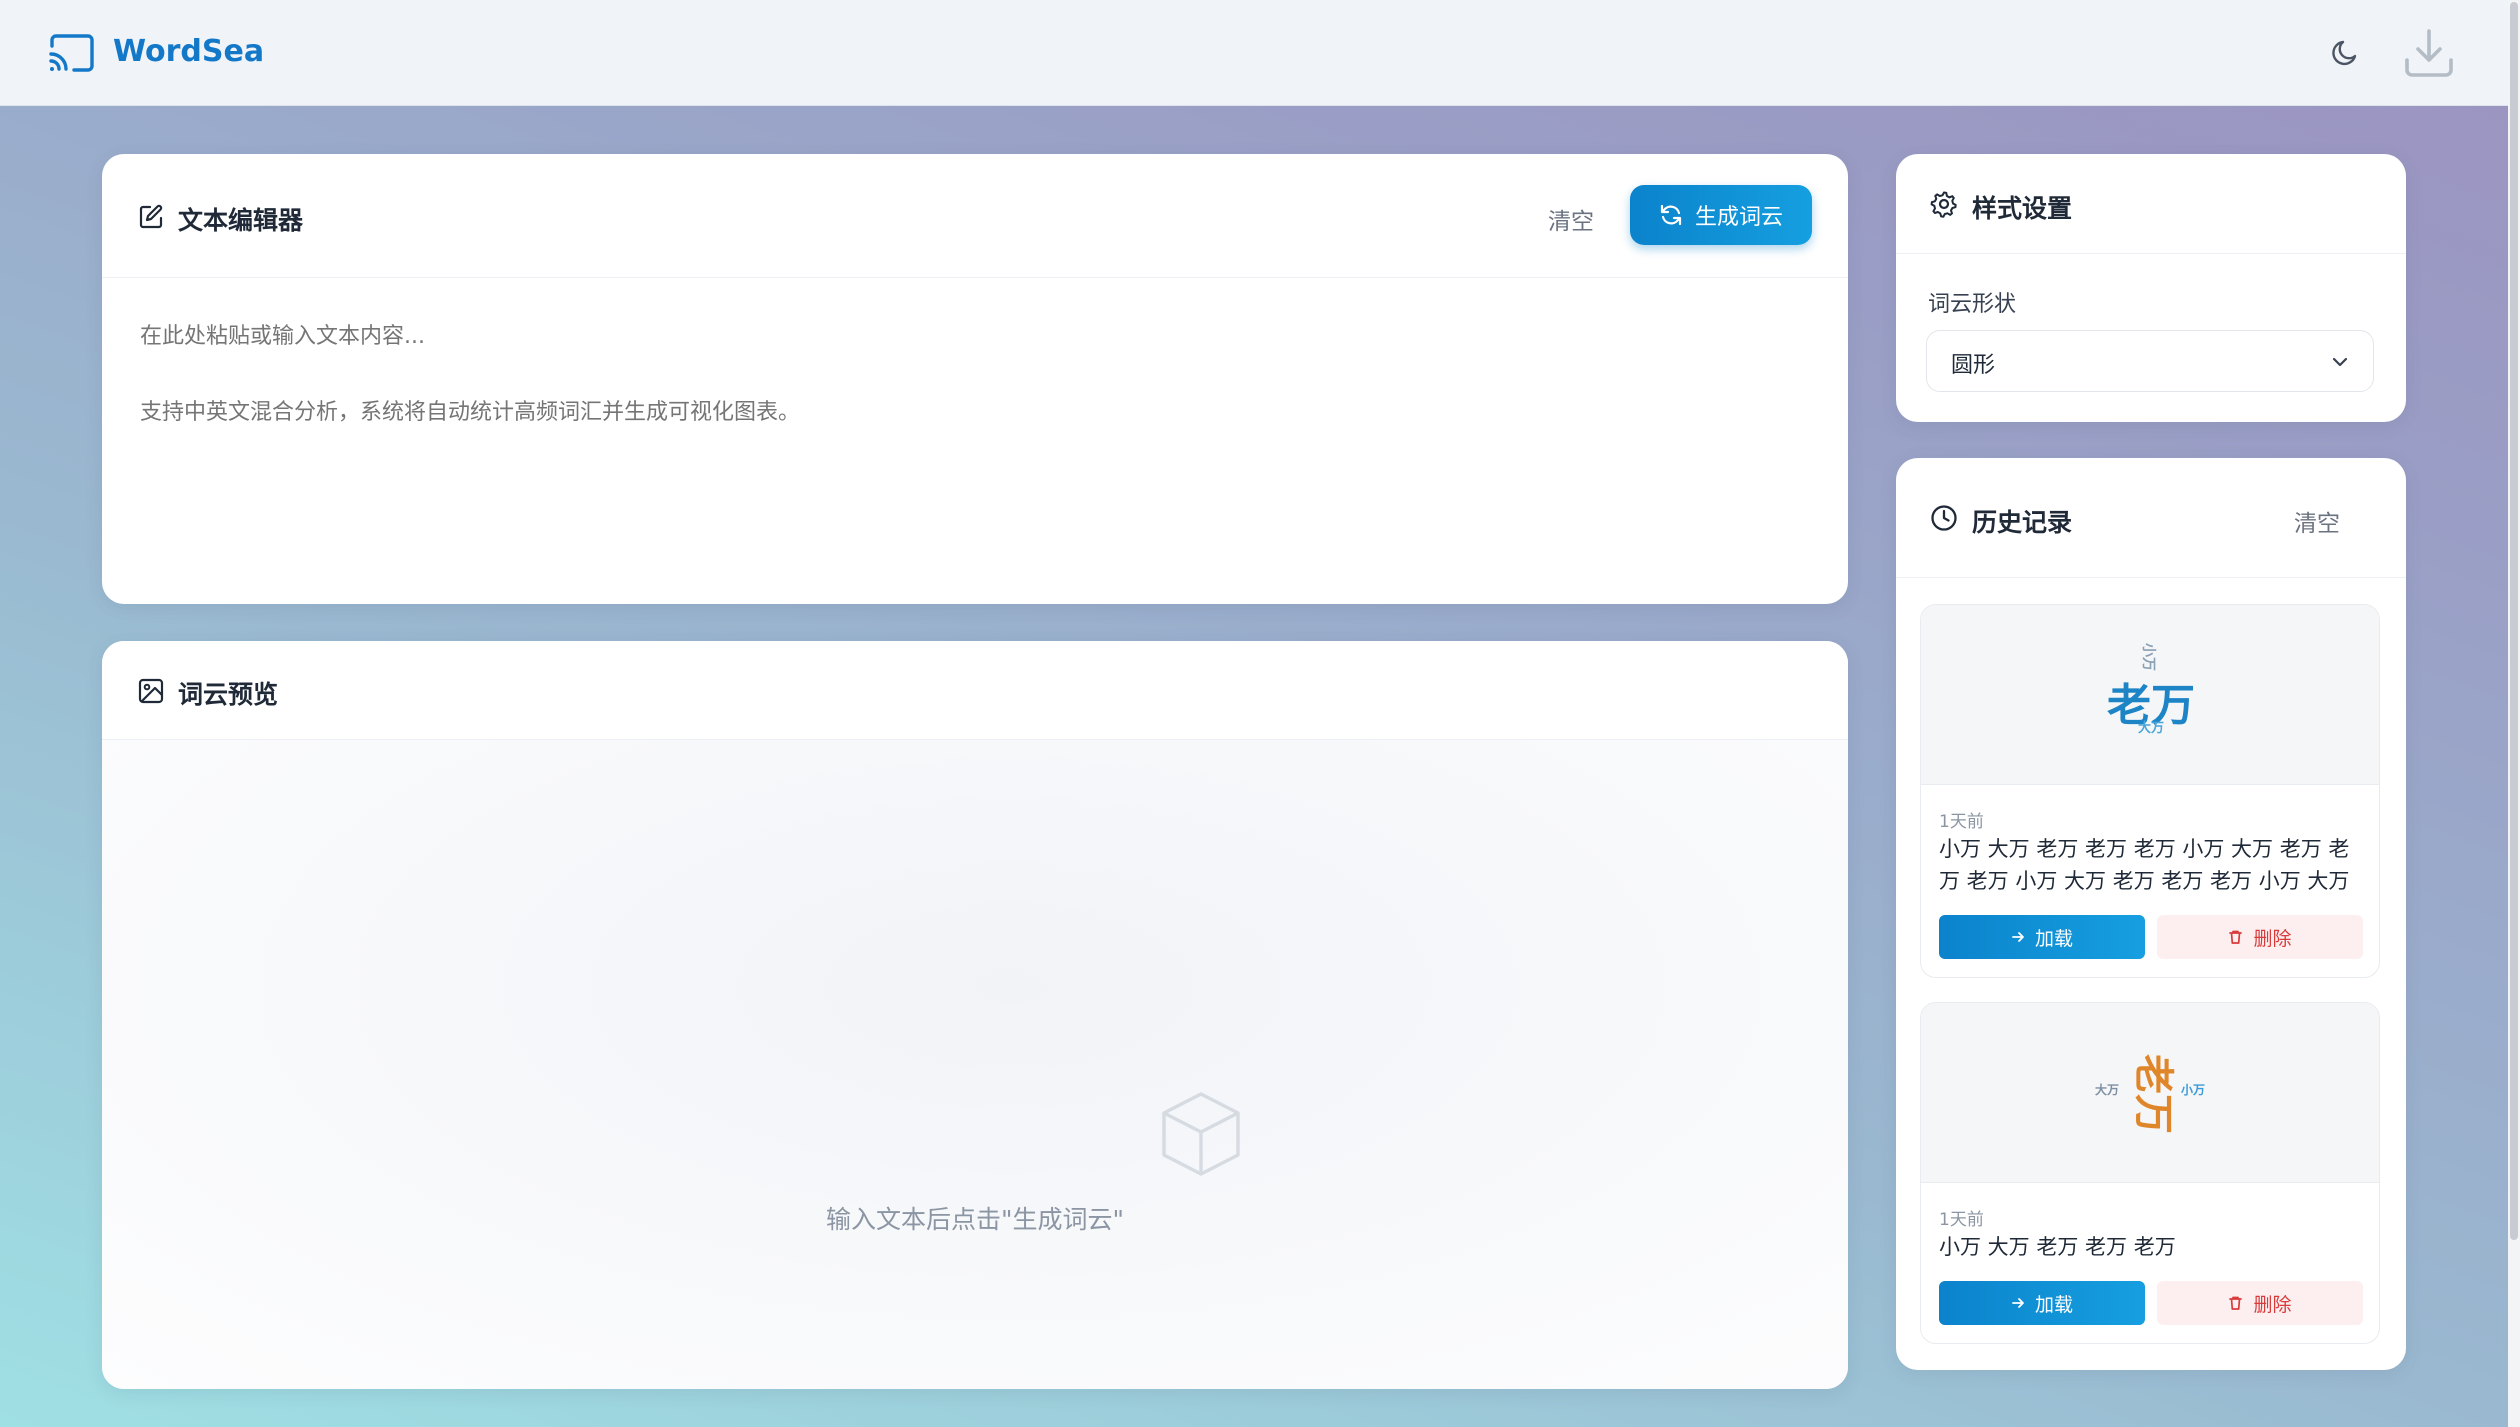 The image size is (2520, 1427). I want to click on shape-select: 圆形, so click(2150, 361).